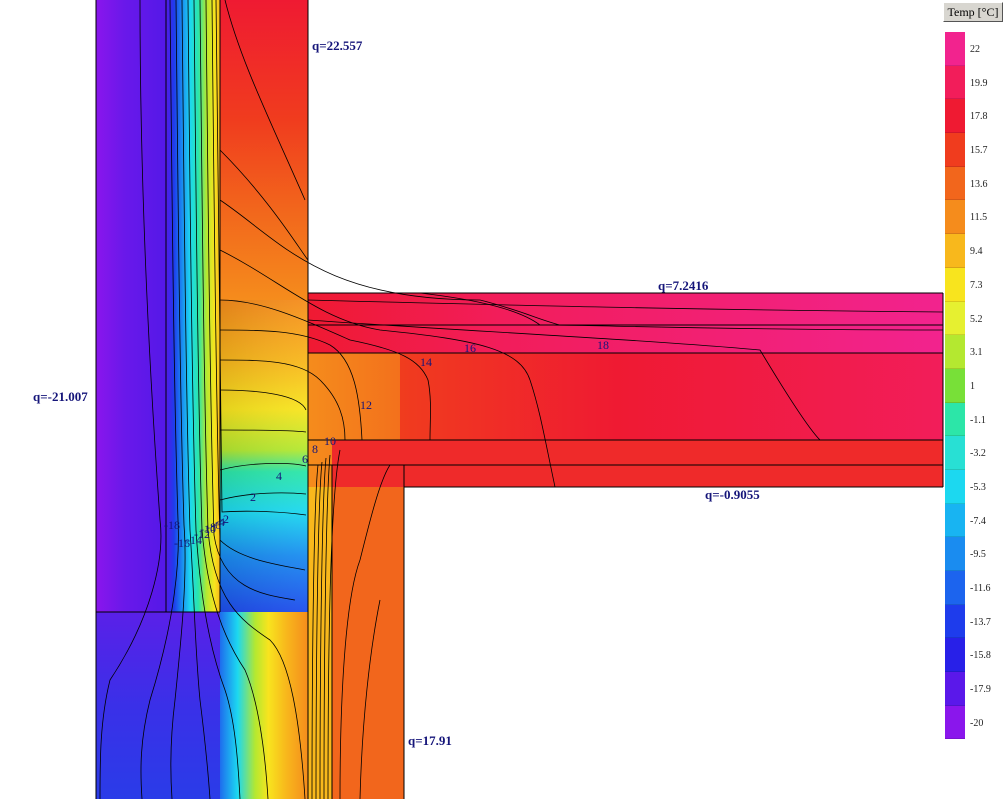 This screenshot has width=1007, height=799. What do you see at coordinates (224, 519) in the screenshot?
I see `isotherm-label: -2` at bounding box center [224, 519].